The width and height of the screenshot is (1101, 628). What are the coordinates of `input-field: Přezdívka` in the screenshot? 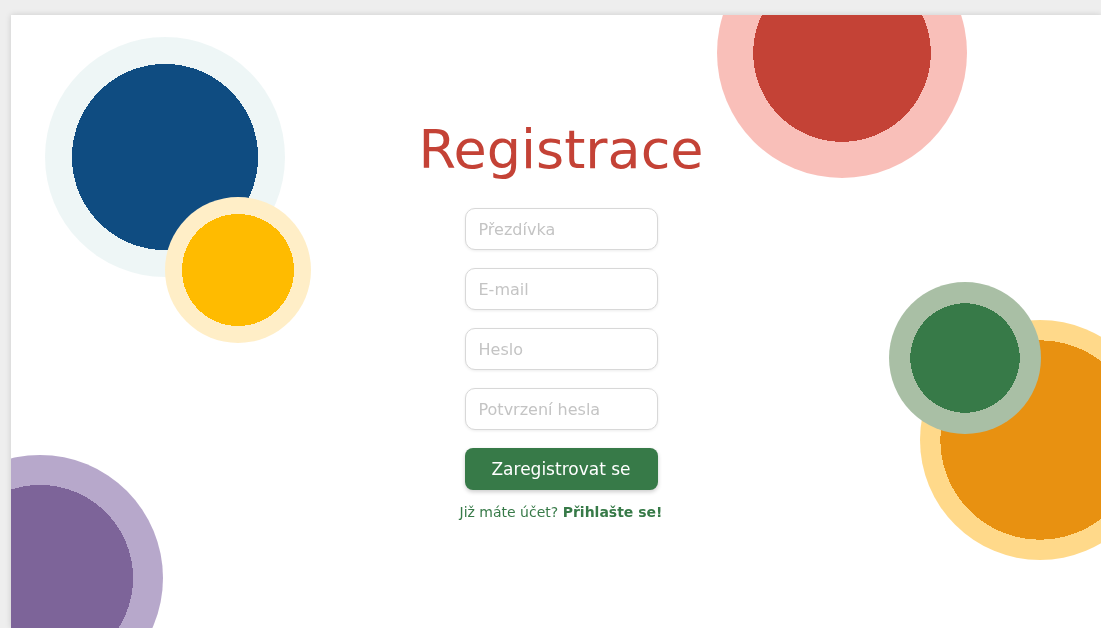 It's located at (561, 229).